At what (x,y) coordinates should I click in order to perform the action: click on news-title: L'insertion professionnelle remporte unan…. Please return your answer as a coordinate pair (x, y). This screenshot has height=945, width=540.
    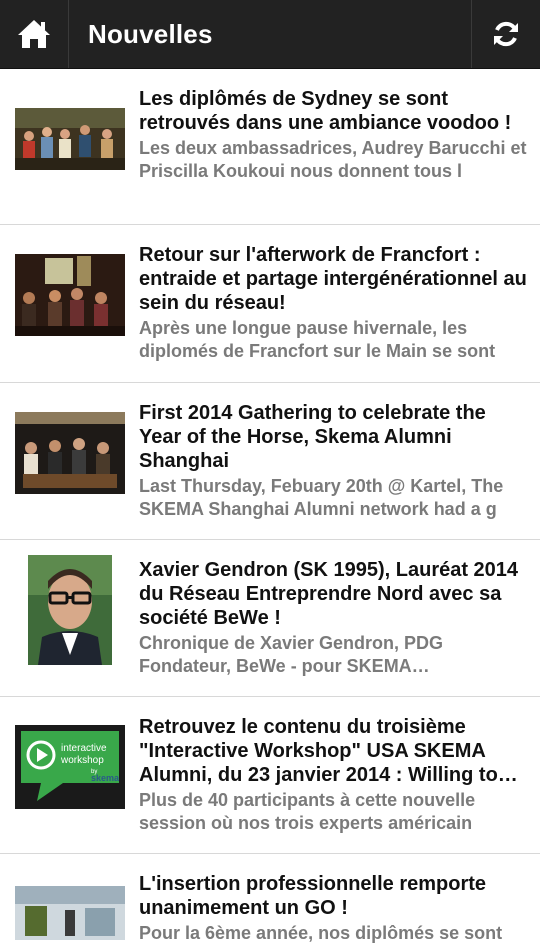
    Looking at the image, I should click on (313, 896).